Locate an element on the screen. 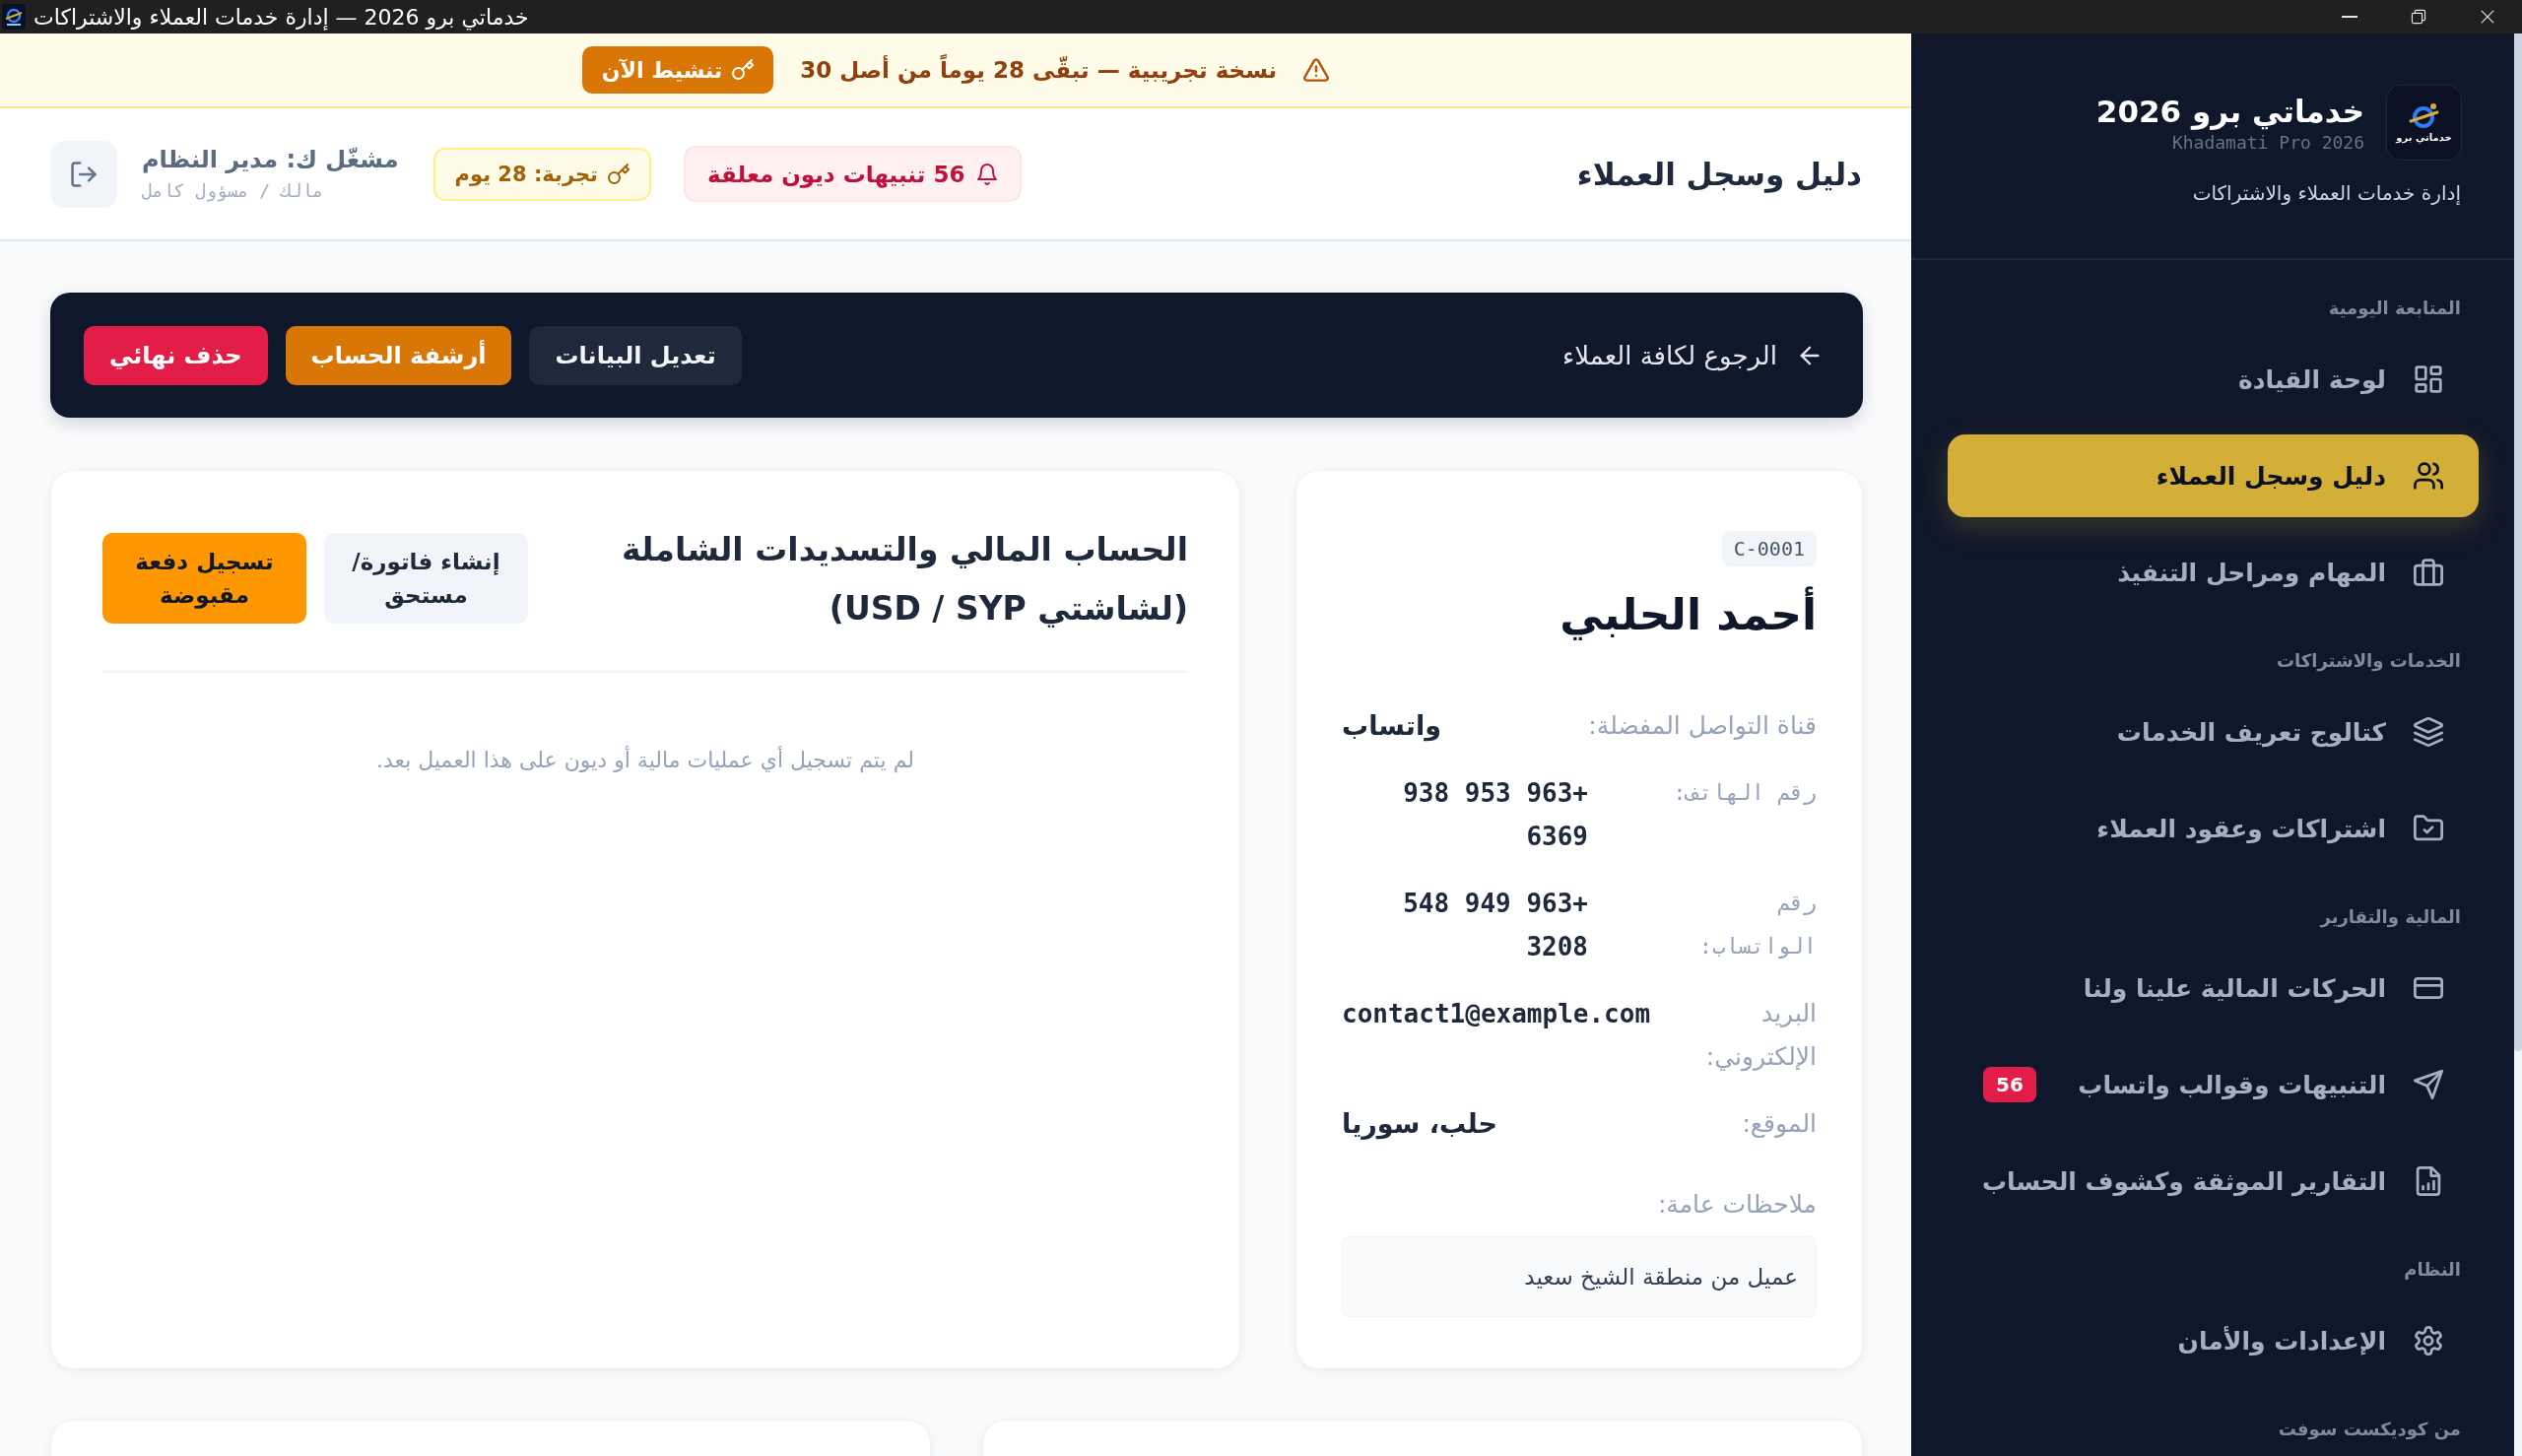 This screenshot has height=1456, width=2522. nav-item: كتالوج تعريف الخدمات is located at coordinates (2213, 732).